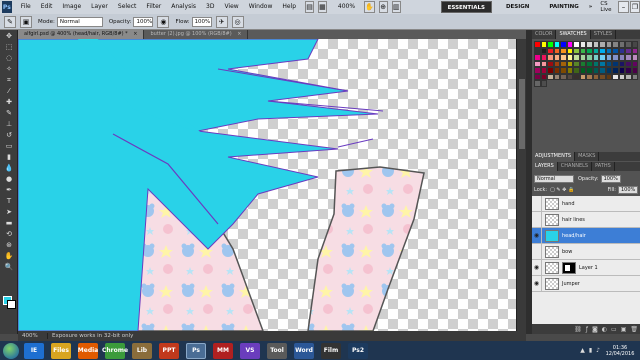 Image resolution: width=640 pixels, height=360 pixels. I want to click on mini-bridge-icon: ▦, so click(322, 7).